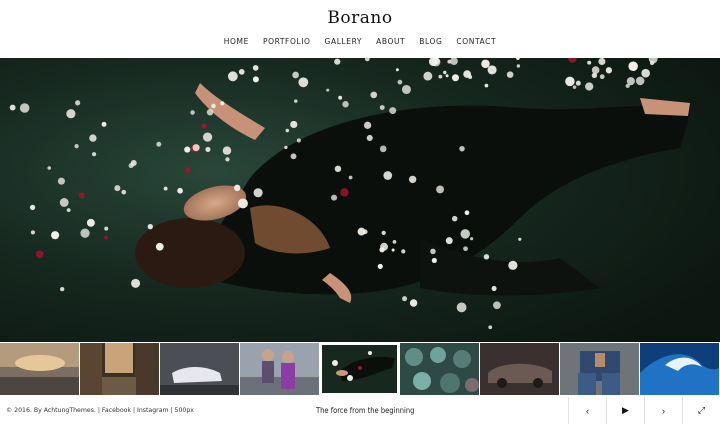 This screenshot has height=424, width=720. I want to click on thumb-sneakers-image, so click(199, 369).